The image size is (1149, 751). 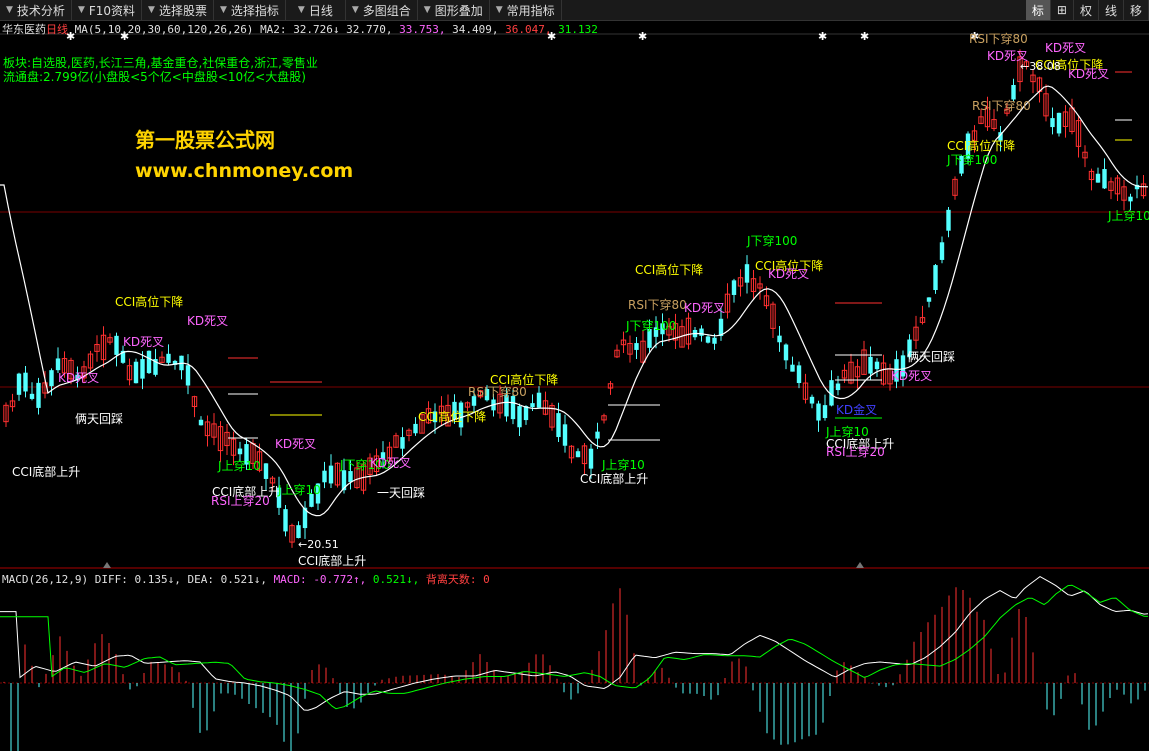 I want to click on toolbar-item-multi-chart: ▼ 多图组合, so click(x=382, y=10).